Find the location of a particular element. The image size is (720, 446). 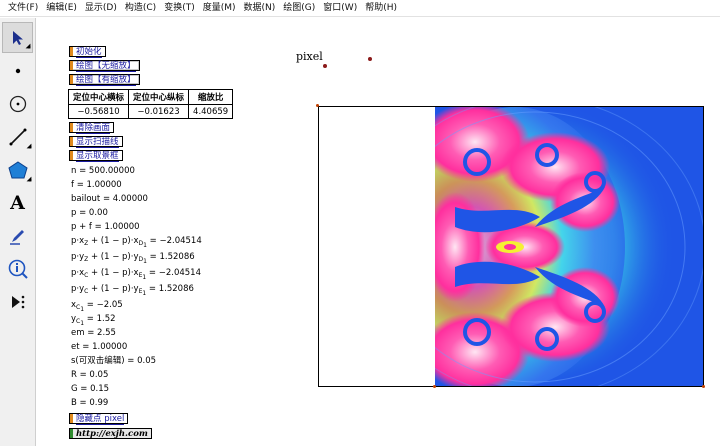

menu-measure: 度量(M) is located at coordinates (219, 8).